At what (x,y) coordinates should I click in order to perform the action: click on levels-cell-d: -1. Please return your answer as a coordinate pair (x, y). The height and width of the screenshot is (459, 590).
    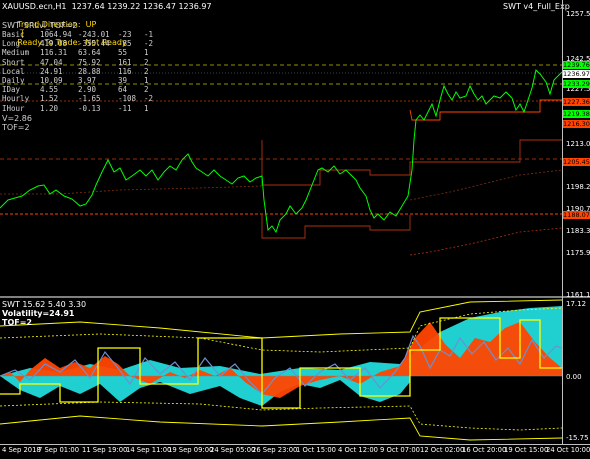
    Looking at the image, I should click on (149, 34).